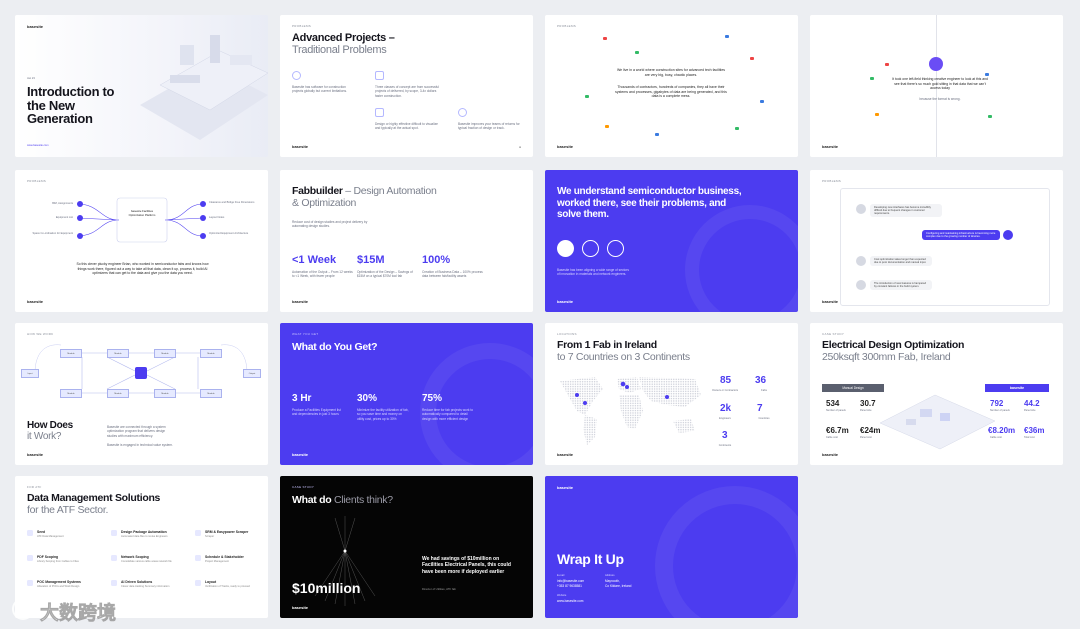  What do you see at coordinates (379, 112) in the screenshot?
I see `document-icon` at bounding box center [379, 112].